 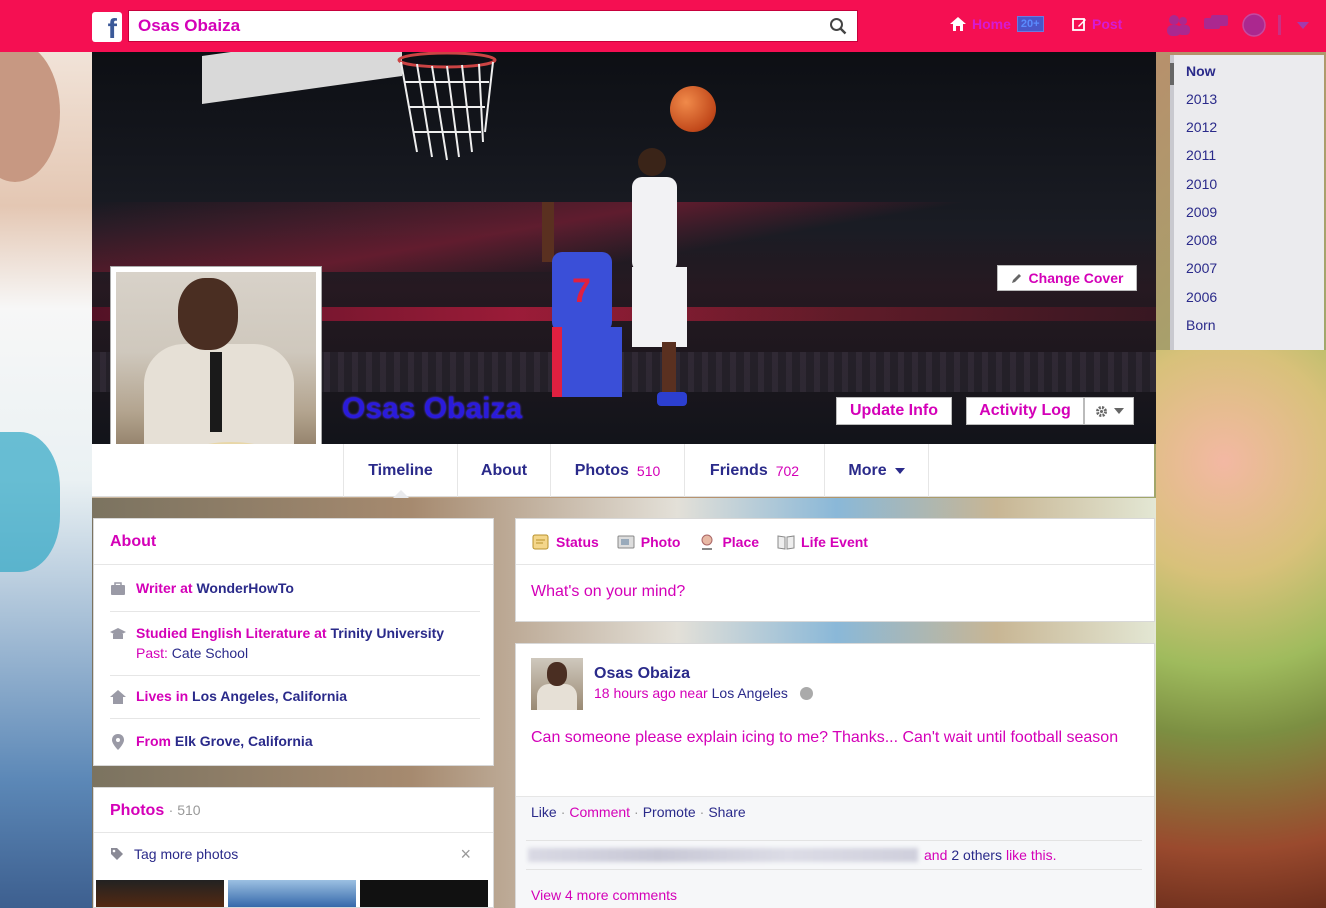 I want to click on briefcase-icon, so click(x=118, y=588).